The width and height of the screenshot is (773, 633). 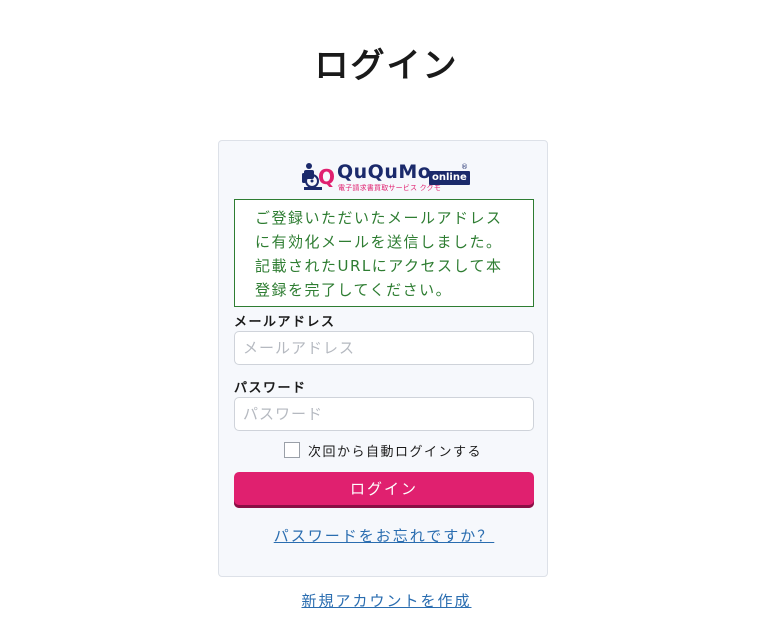 What do you see at coordinates (379, 242) in the screenshot?
I see `notice-line: に有効化メールを送信しました。` at bounding box center [379, 242].